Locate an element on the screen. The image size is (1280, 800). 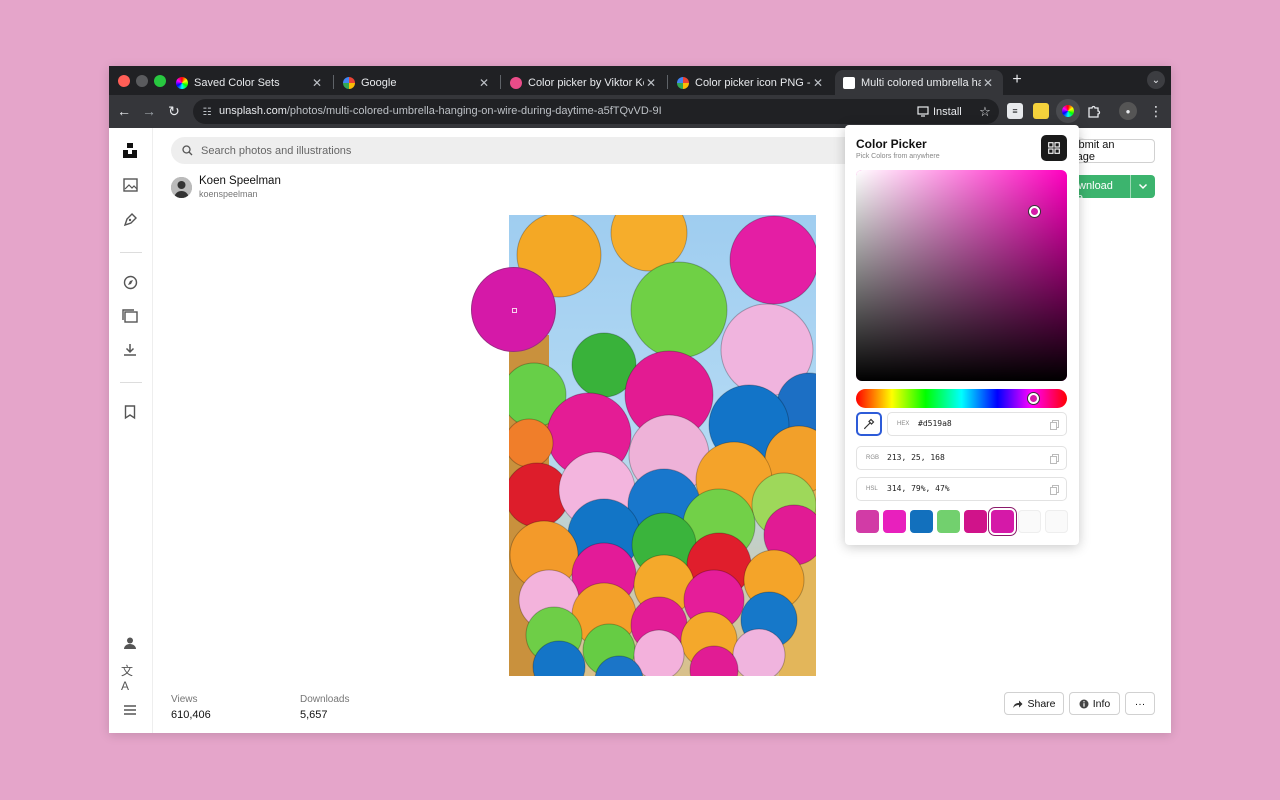
hsl-label: HSL is located at coordinates (872, 489).